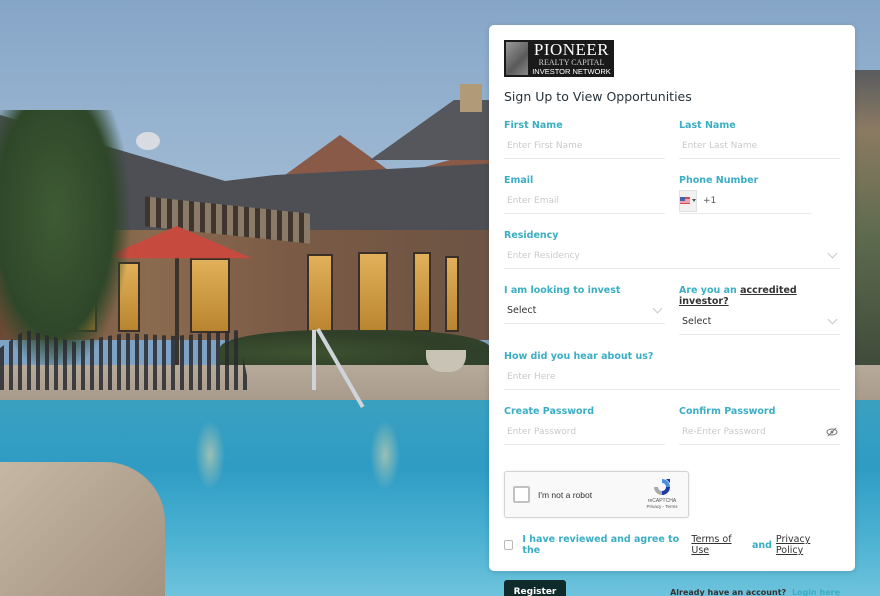  I want to click on confirm-password-group: Confirm Password, so click(759, 425).